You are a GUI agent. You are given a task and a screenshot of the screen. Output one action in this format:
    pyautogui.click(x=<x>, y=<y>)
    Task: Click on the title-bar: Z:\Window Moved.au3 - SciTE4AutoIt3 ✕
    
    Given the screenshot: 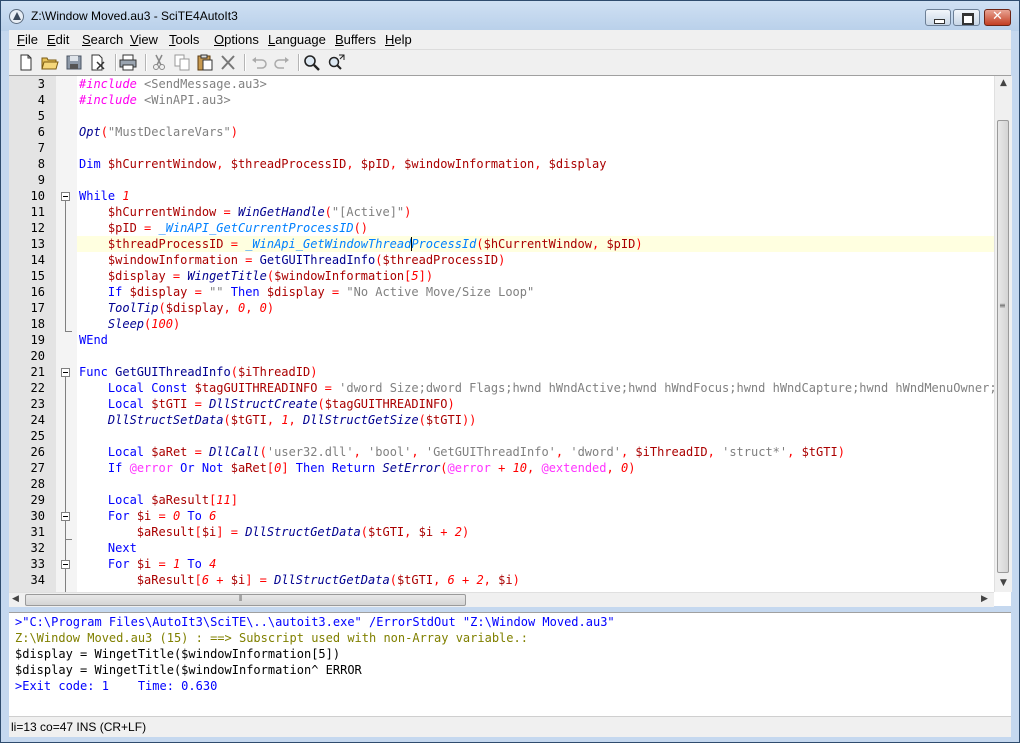 What is the action you would take?
    pyautogui.click(x=510, y=16)
    